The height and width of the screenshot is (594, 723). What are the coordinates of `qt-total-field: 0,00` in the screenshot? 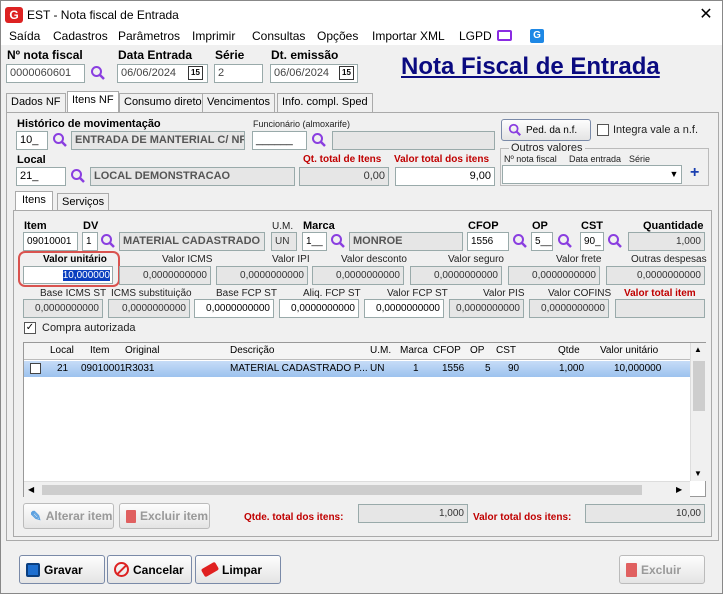 It's located at (344, 176).